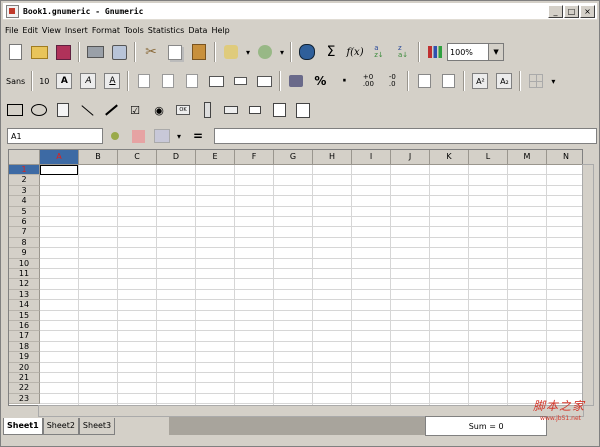 This screenshot has width=600, height=447. I want to click on menu-view: View, so click(51, 30).